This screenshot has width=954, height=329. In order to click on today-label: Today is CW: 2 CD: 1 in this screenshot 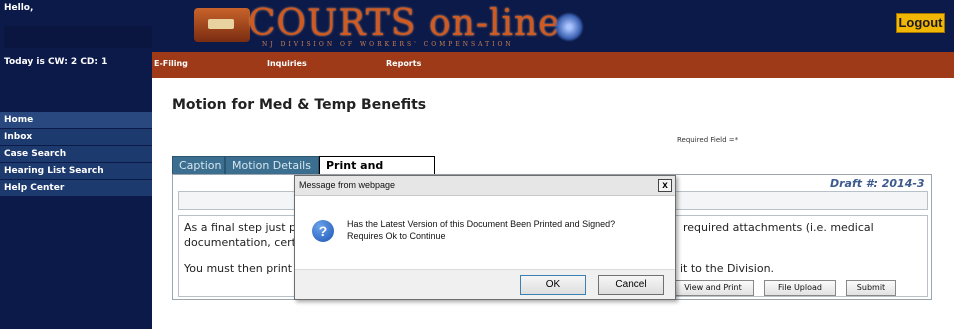, I will do `click(56, 62)`.